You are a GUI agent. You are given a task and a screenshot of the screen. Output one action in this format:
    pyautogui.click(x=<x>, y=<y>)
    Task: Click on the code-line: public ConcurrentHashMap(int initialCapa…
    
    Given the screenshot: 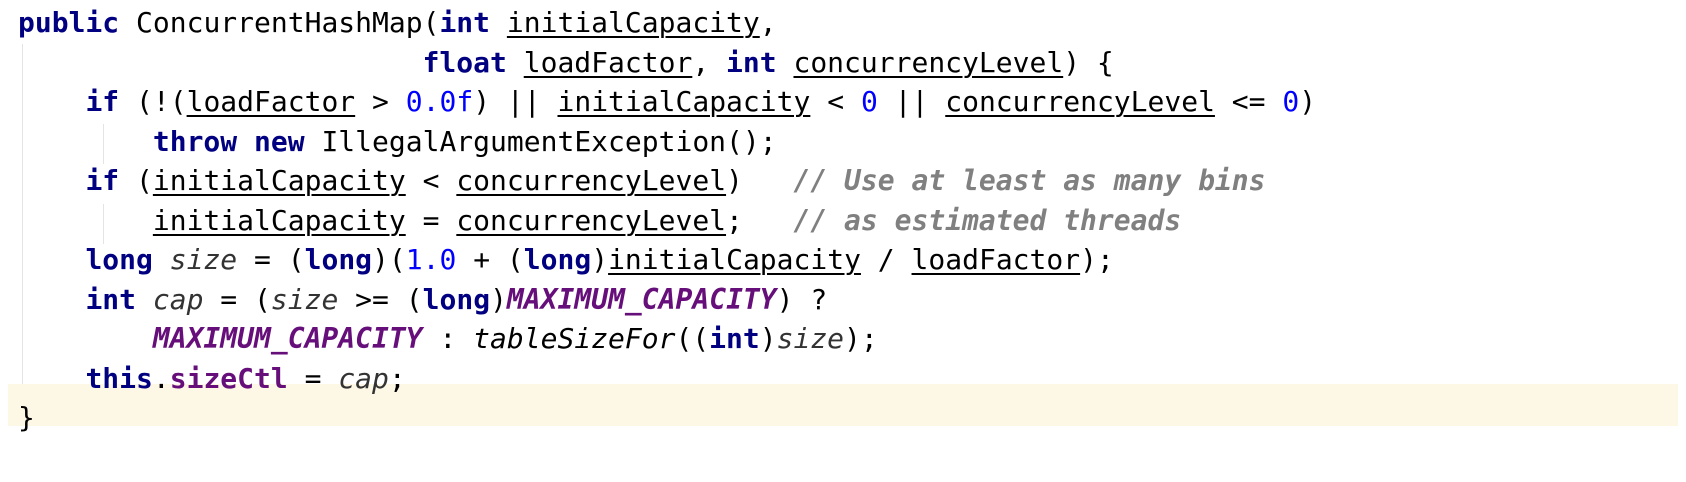 What is the action you would take?
    pyautogui.click(x=397, y=23)
    